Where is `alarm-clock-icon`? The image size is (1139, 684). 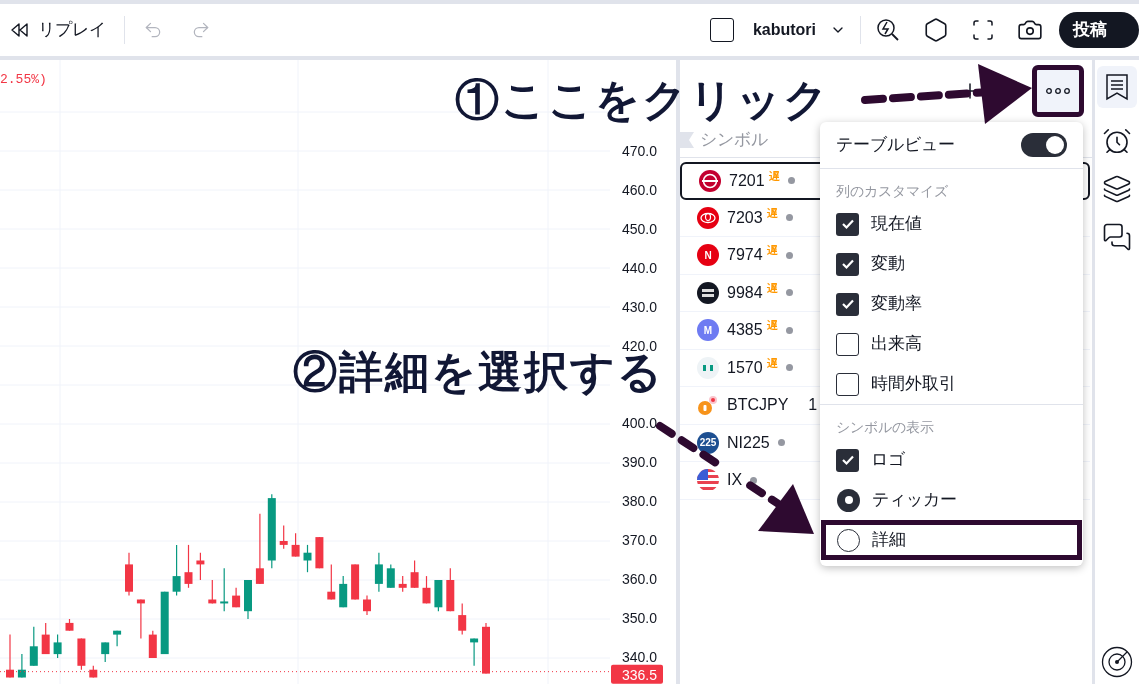
alarm-clock-icon is located at coordinates (1117, 141).